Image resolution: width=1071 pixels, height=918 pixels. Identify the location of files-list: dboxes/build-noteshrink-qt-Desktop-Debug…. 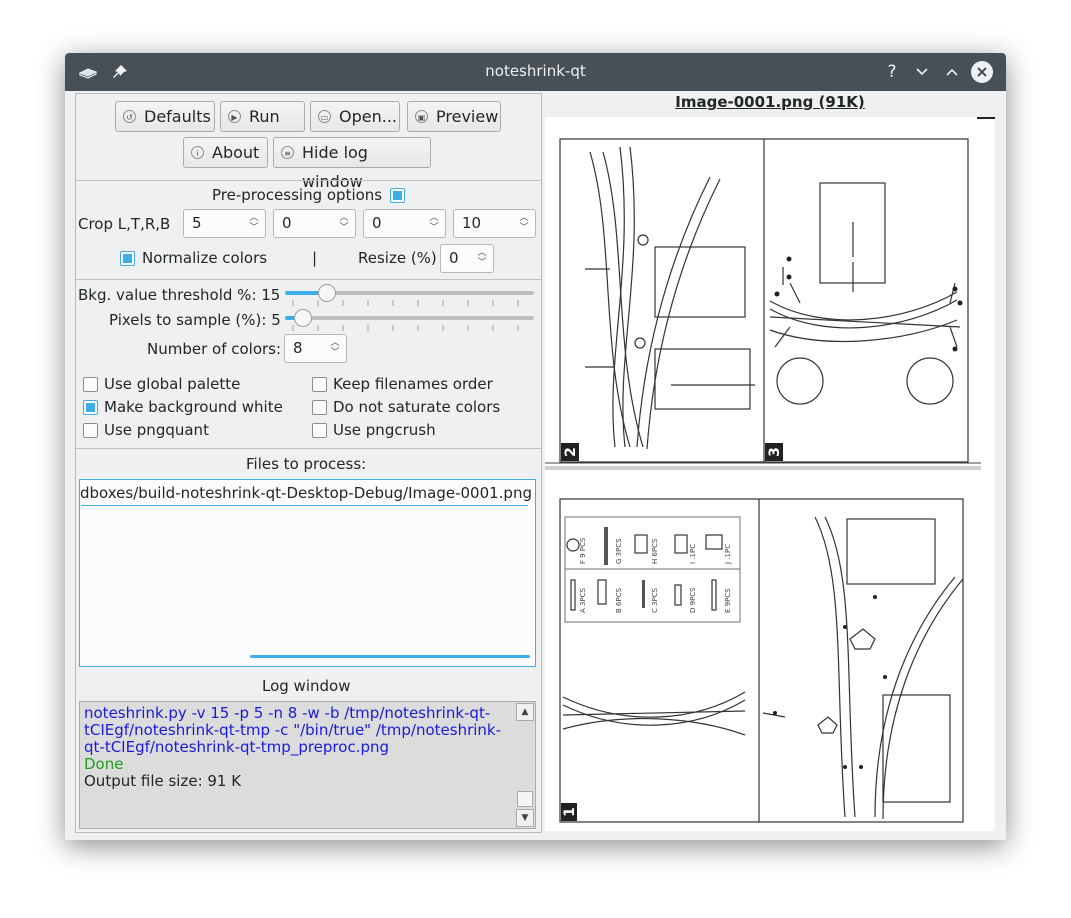
(307, 573).